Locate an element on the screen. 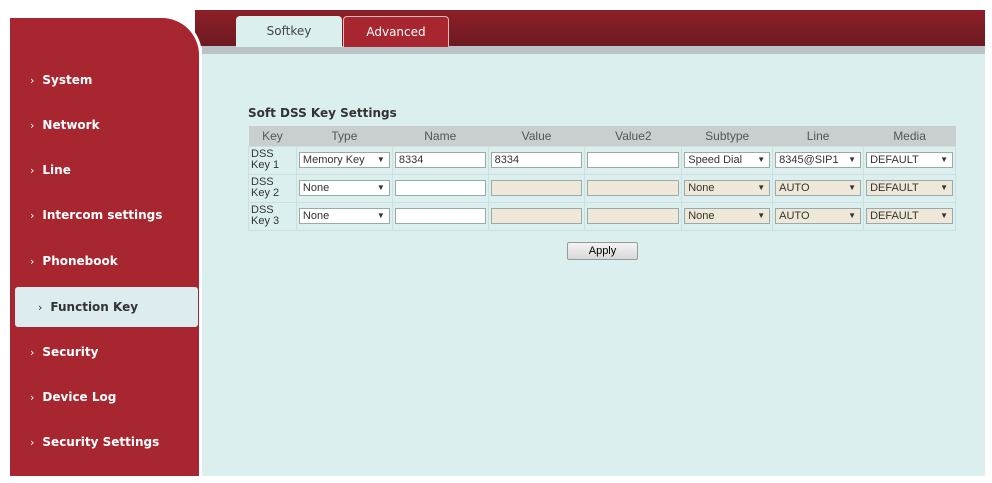 The width and height of the screenshot is (992, 483). sidebar-item-security: › Security is located at coordinates (104, 352).